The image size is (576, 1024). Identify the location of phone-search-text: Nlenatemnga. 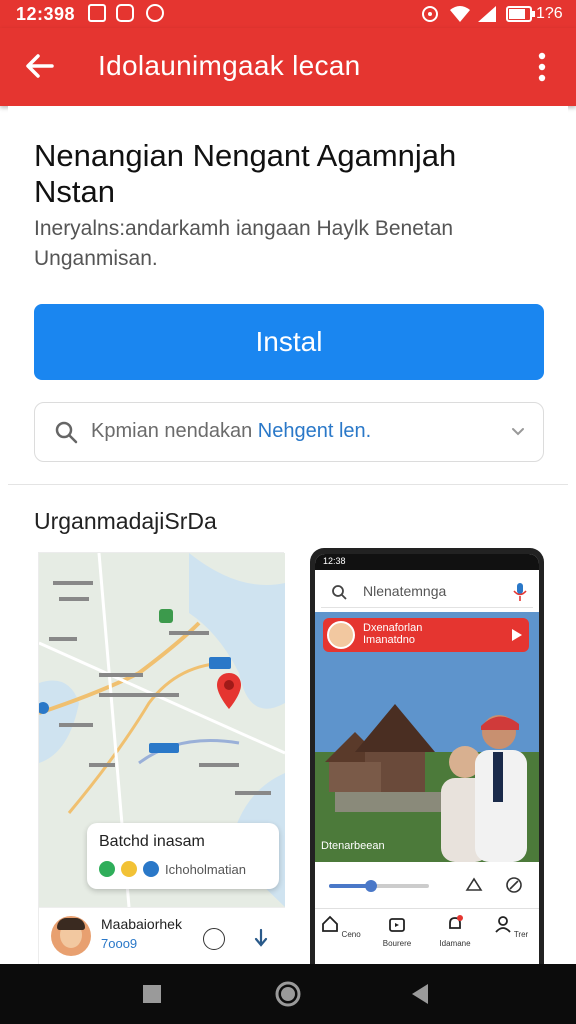
(405, 591).